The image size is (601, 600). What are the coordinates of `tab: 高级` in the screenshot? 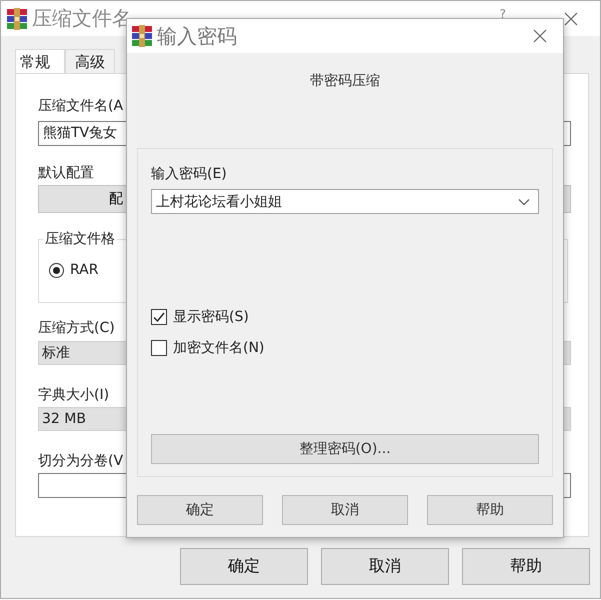 It's located at (90, 61).